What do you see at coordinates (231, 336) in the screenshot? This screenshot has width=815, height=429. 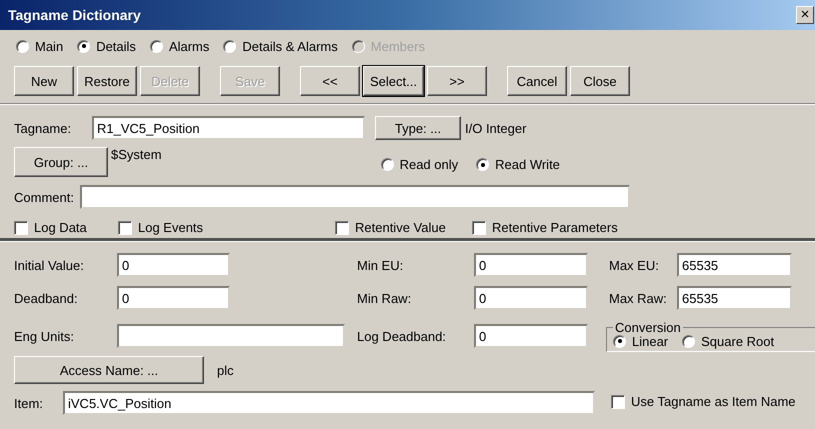 I see `eng-units-field` at bounding box center [231, 336].